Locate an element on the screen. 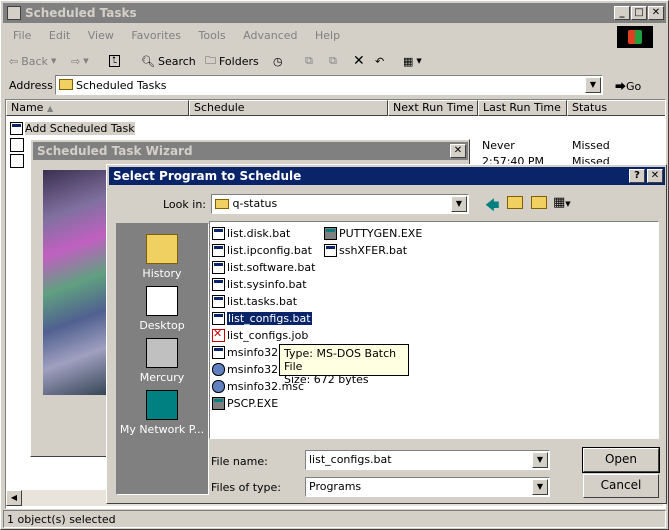 Image resolution: width=669 pixels, height=530 pixels. column-header-next-run: Next Run Time is located at coordinates (433, 108).